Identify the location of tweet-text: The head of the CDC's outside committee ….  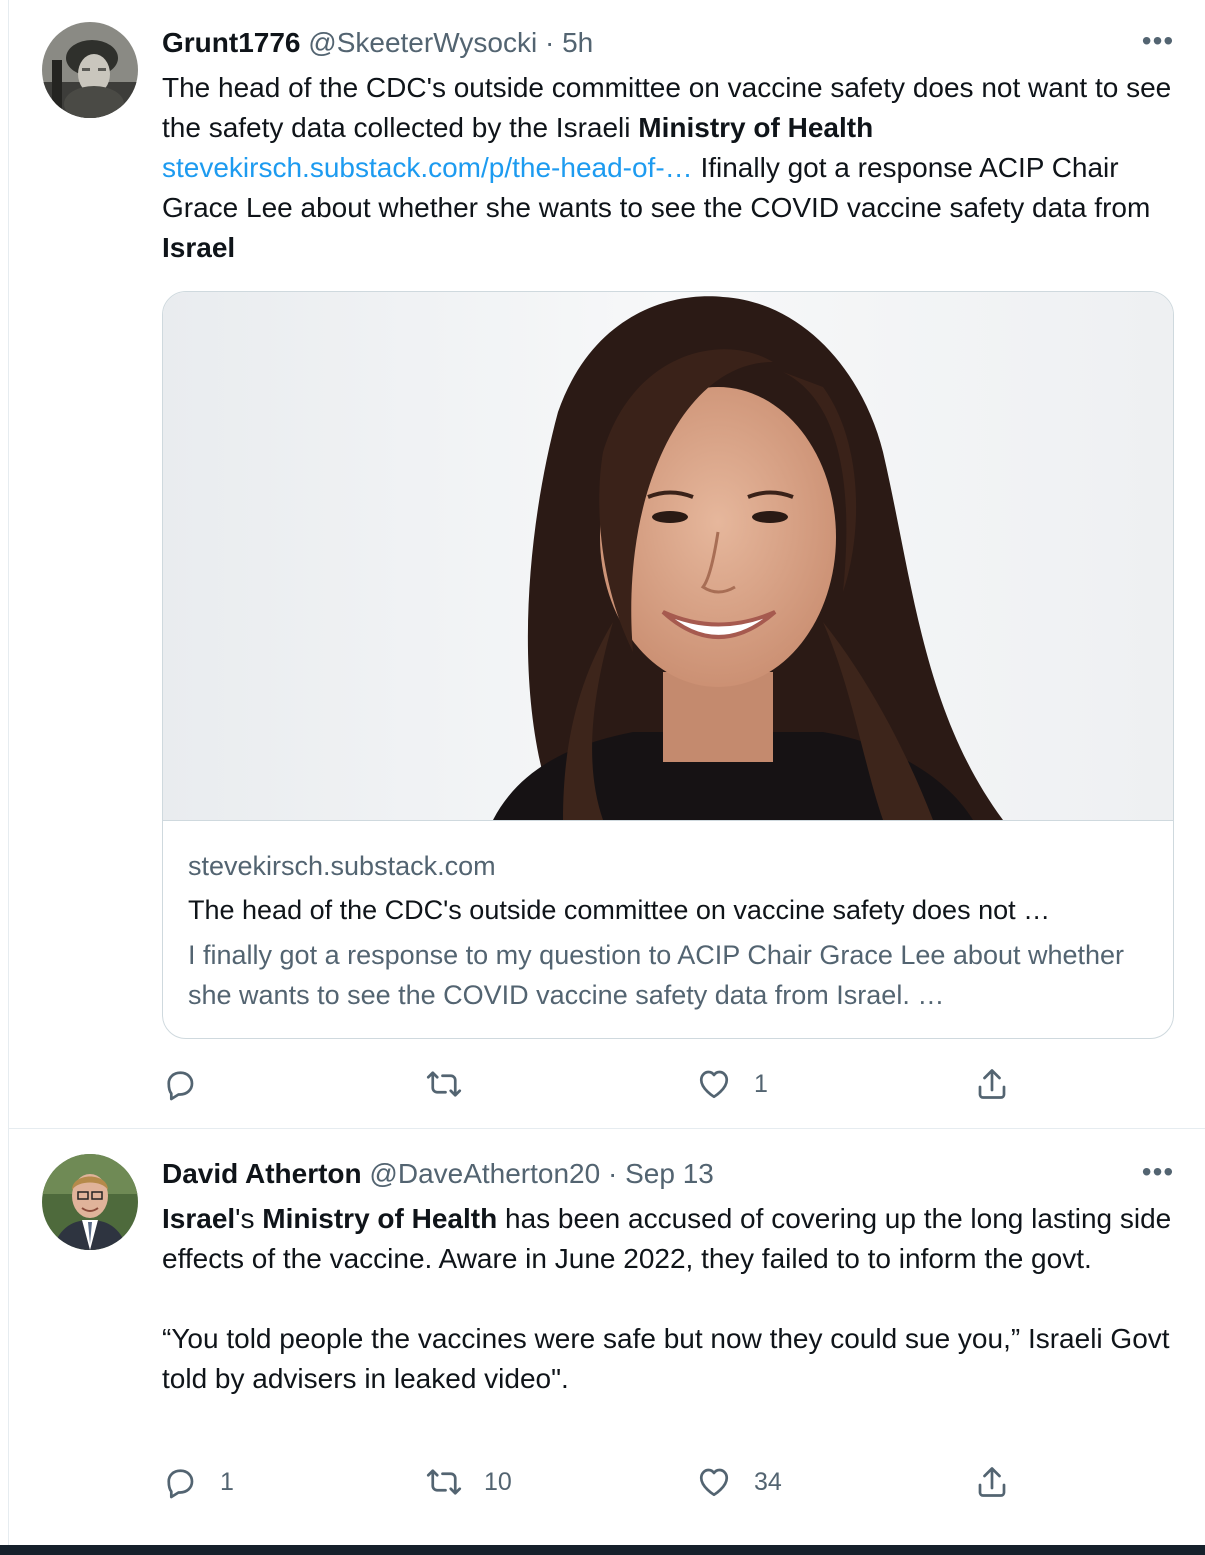
(667, 168).